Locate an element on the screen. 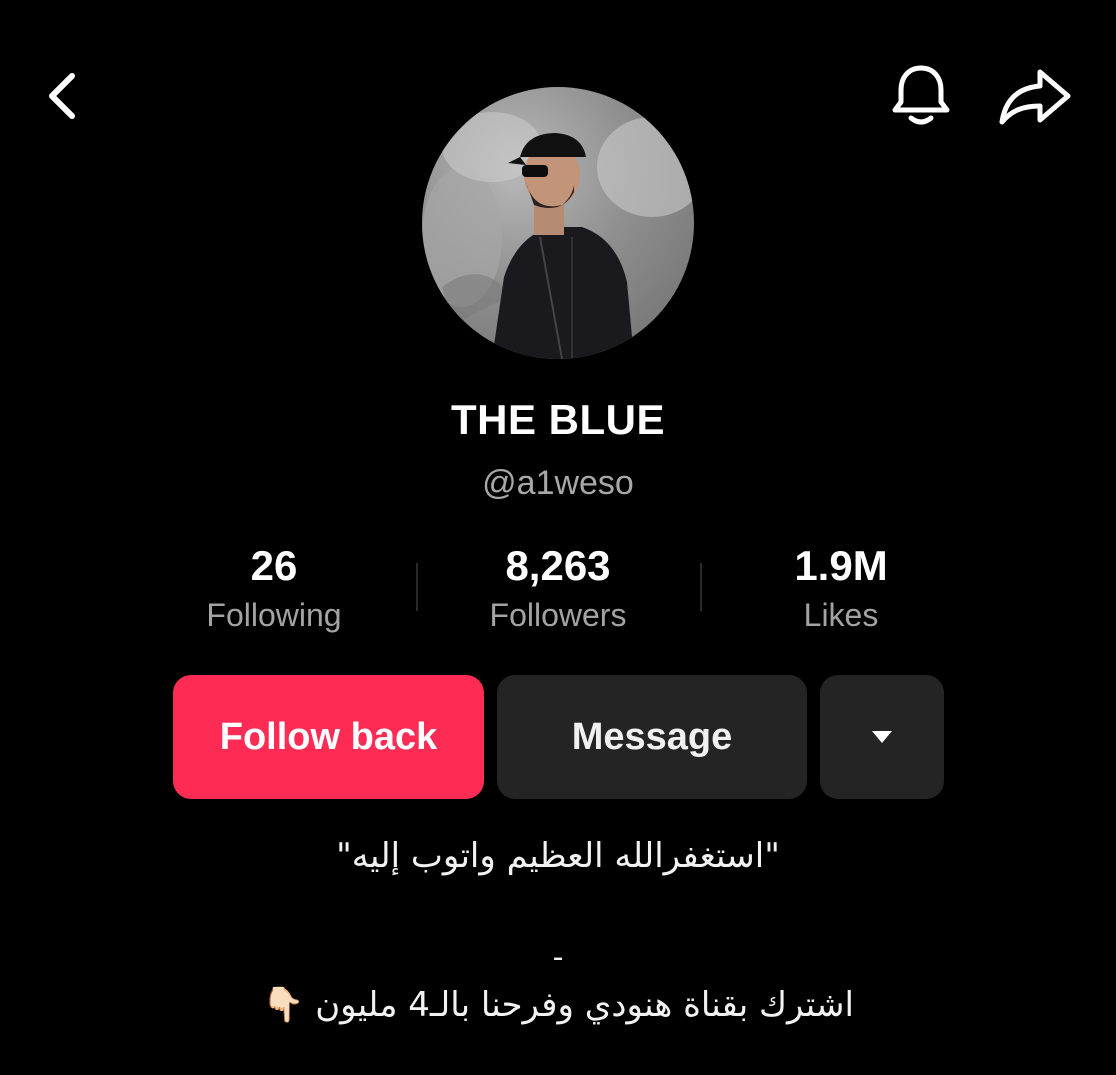 This screenshot has width=1116, height=1075. bio-text: اشترك بقناة هنودي وفرحنا بالـ4 مليون is located at coordinates (584, 1005).